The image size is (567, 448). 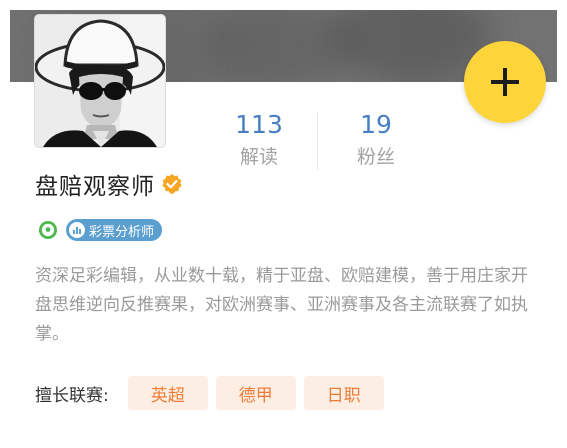 I want to click on league-tag: 日职, so click(x=343, y=393).